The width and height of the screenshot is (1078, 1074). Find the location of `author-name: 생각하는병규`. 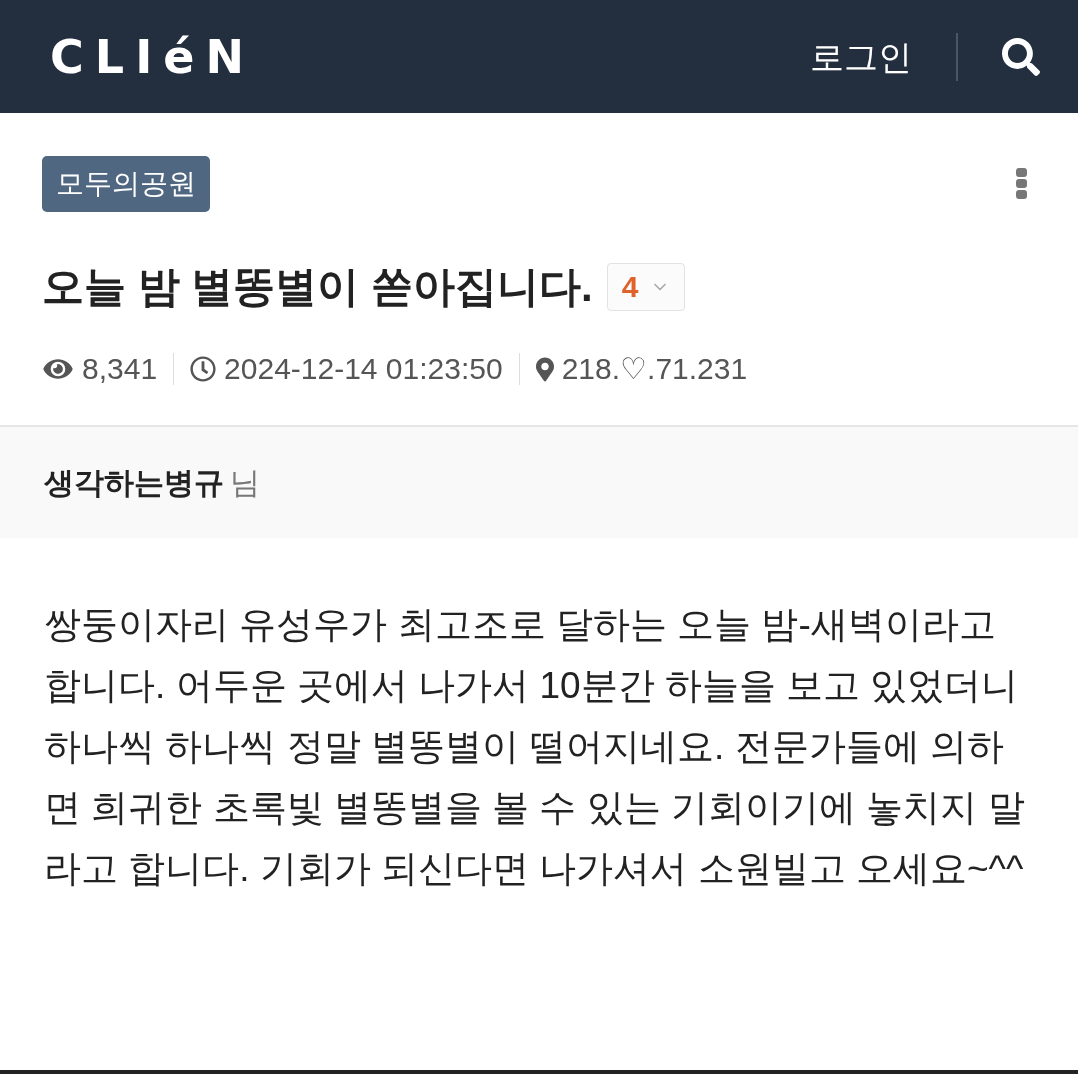

author-name: 생각하는병규 is located at coordinates (134, 482).